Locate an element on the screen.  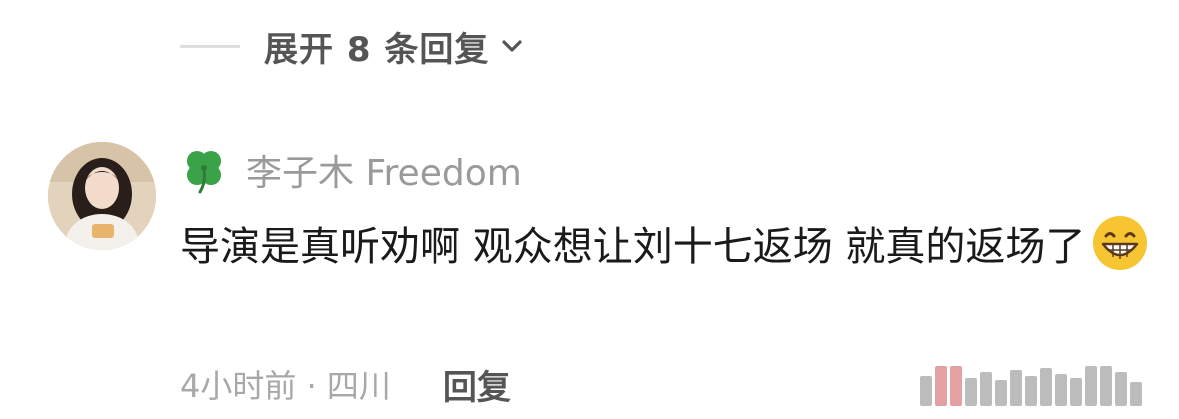
comment-body: 导演是真听劝啊 观众想让刘十七返场 就真的返场了 is located at coordinates (670, 247).